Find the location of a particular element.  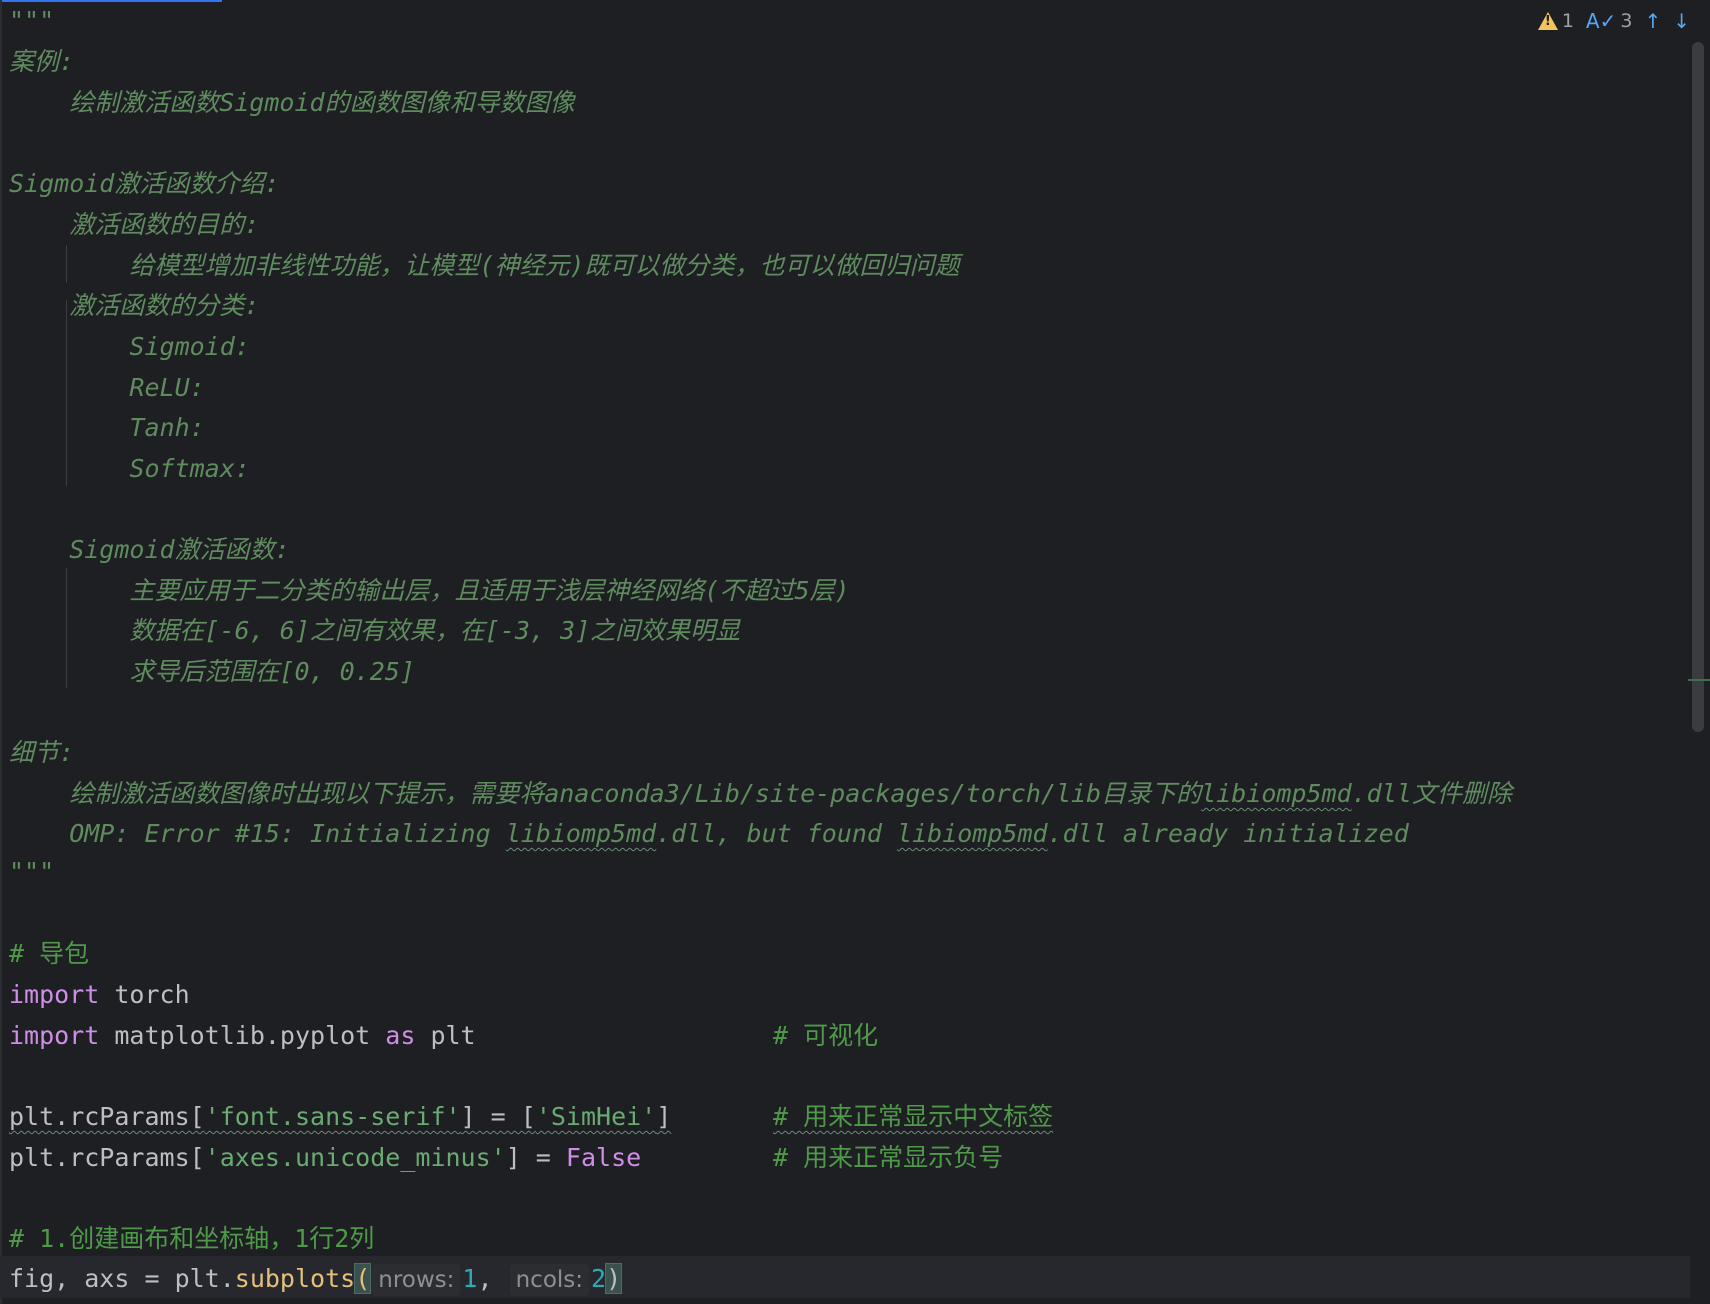

code-line: Sigmoid: is located at coordinates (129, 346).